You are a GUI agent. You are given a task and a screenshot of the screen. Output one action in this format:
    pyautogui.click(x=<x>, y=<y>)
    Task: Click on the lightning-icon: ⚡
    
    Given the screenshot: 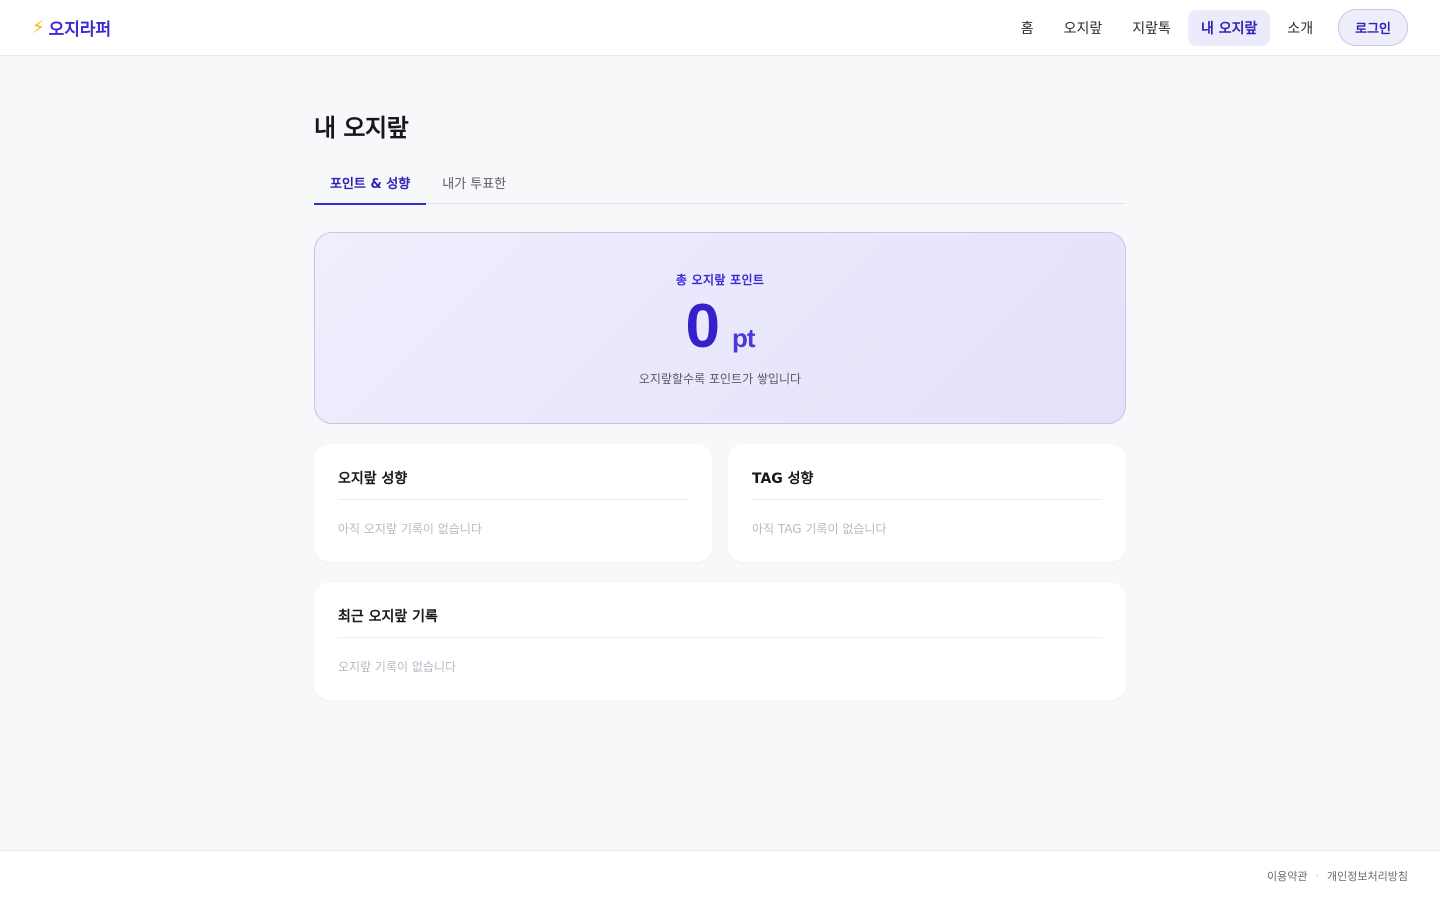 What is the action you would take?
    pyautogui.click(x=38, y=27)
    